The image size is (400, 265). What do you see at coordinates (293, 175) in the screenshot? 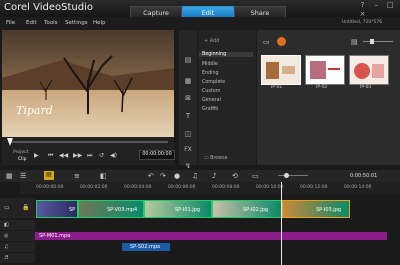
I see `zoom-slider` at bounding box center [293, 175].